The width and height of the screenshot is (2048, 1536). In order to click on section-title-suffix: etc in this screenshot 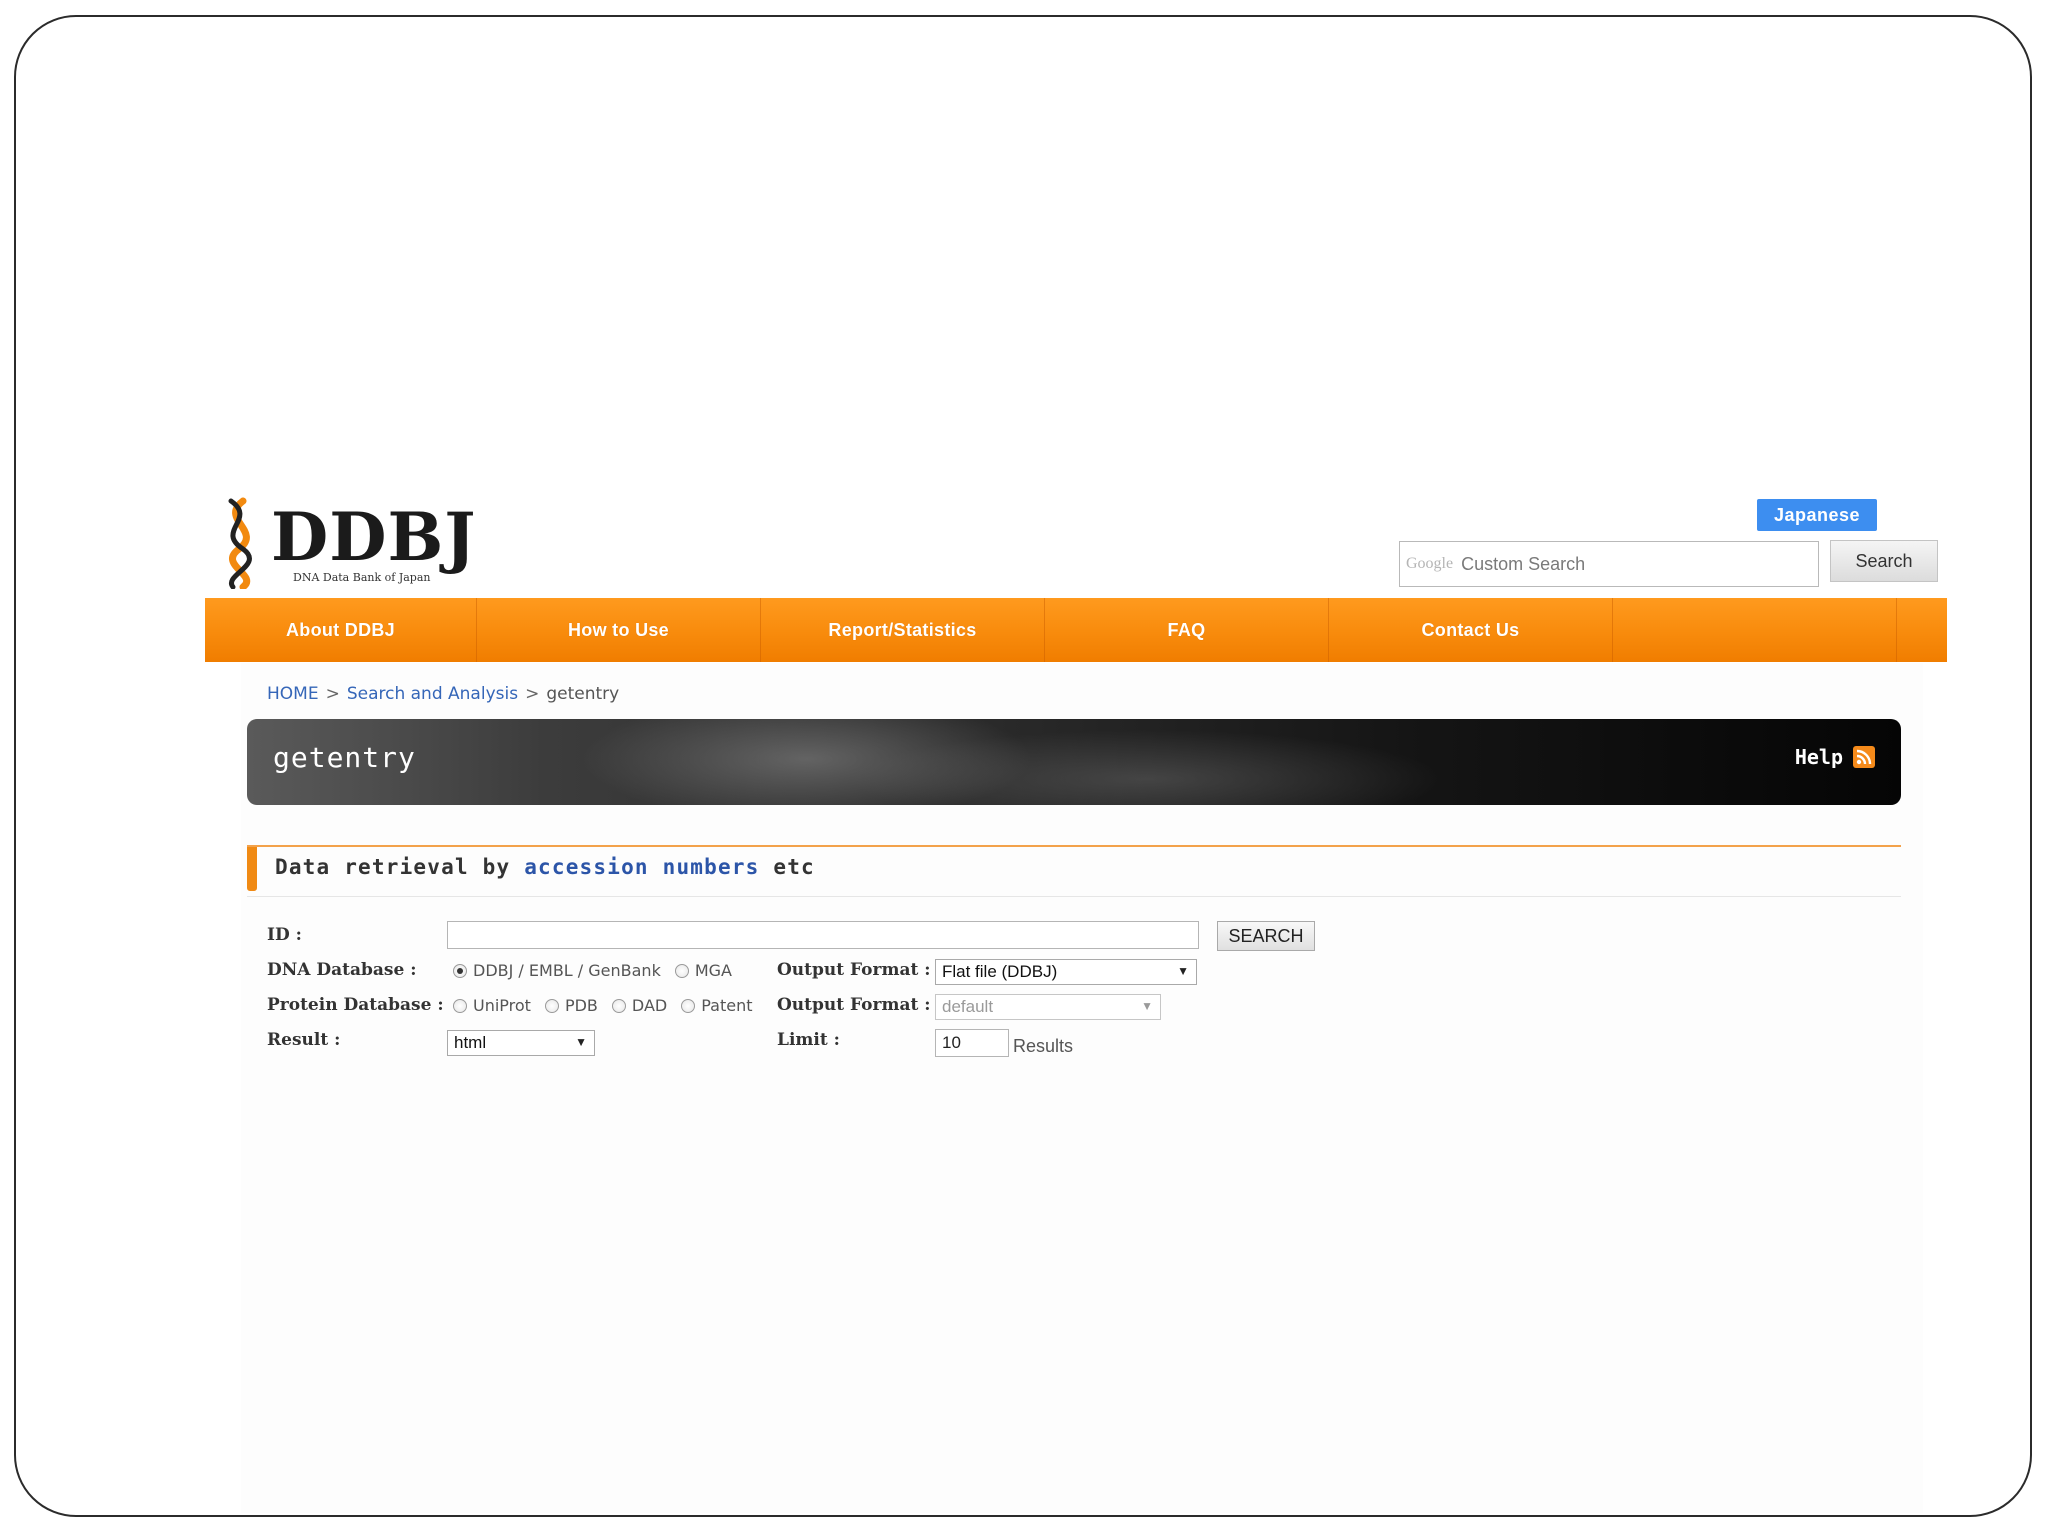, I will do `click(794, 867)`.